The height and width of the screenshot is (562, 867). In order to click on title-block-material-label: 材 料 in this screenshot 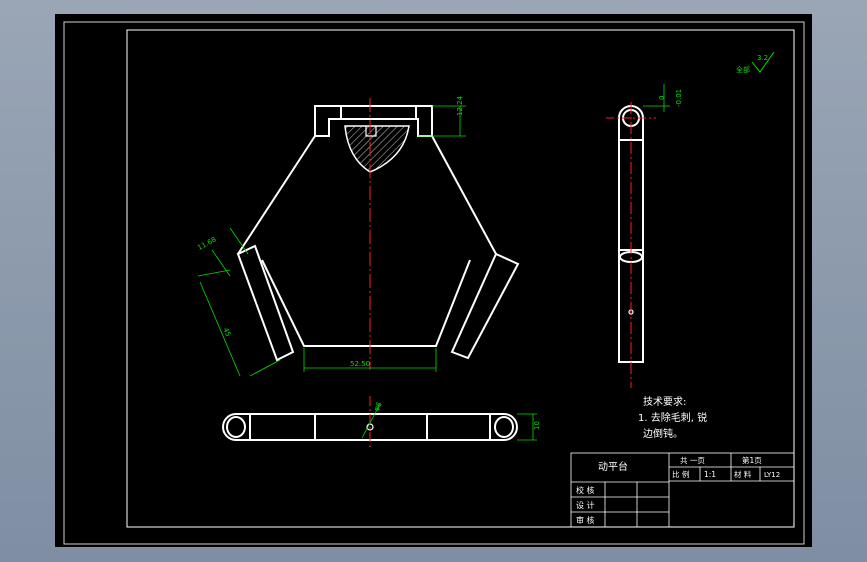, I will do `click(743, 474)`.